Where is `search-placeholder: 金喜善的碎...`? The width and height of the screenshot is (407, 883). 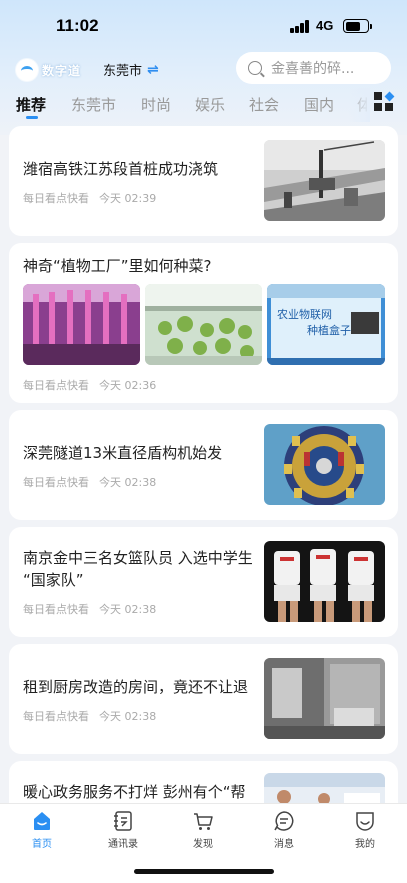
search-placeholder: 金喜善的碎... is located at coordinates (313, 69).